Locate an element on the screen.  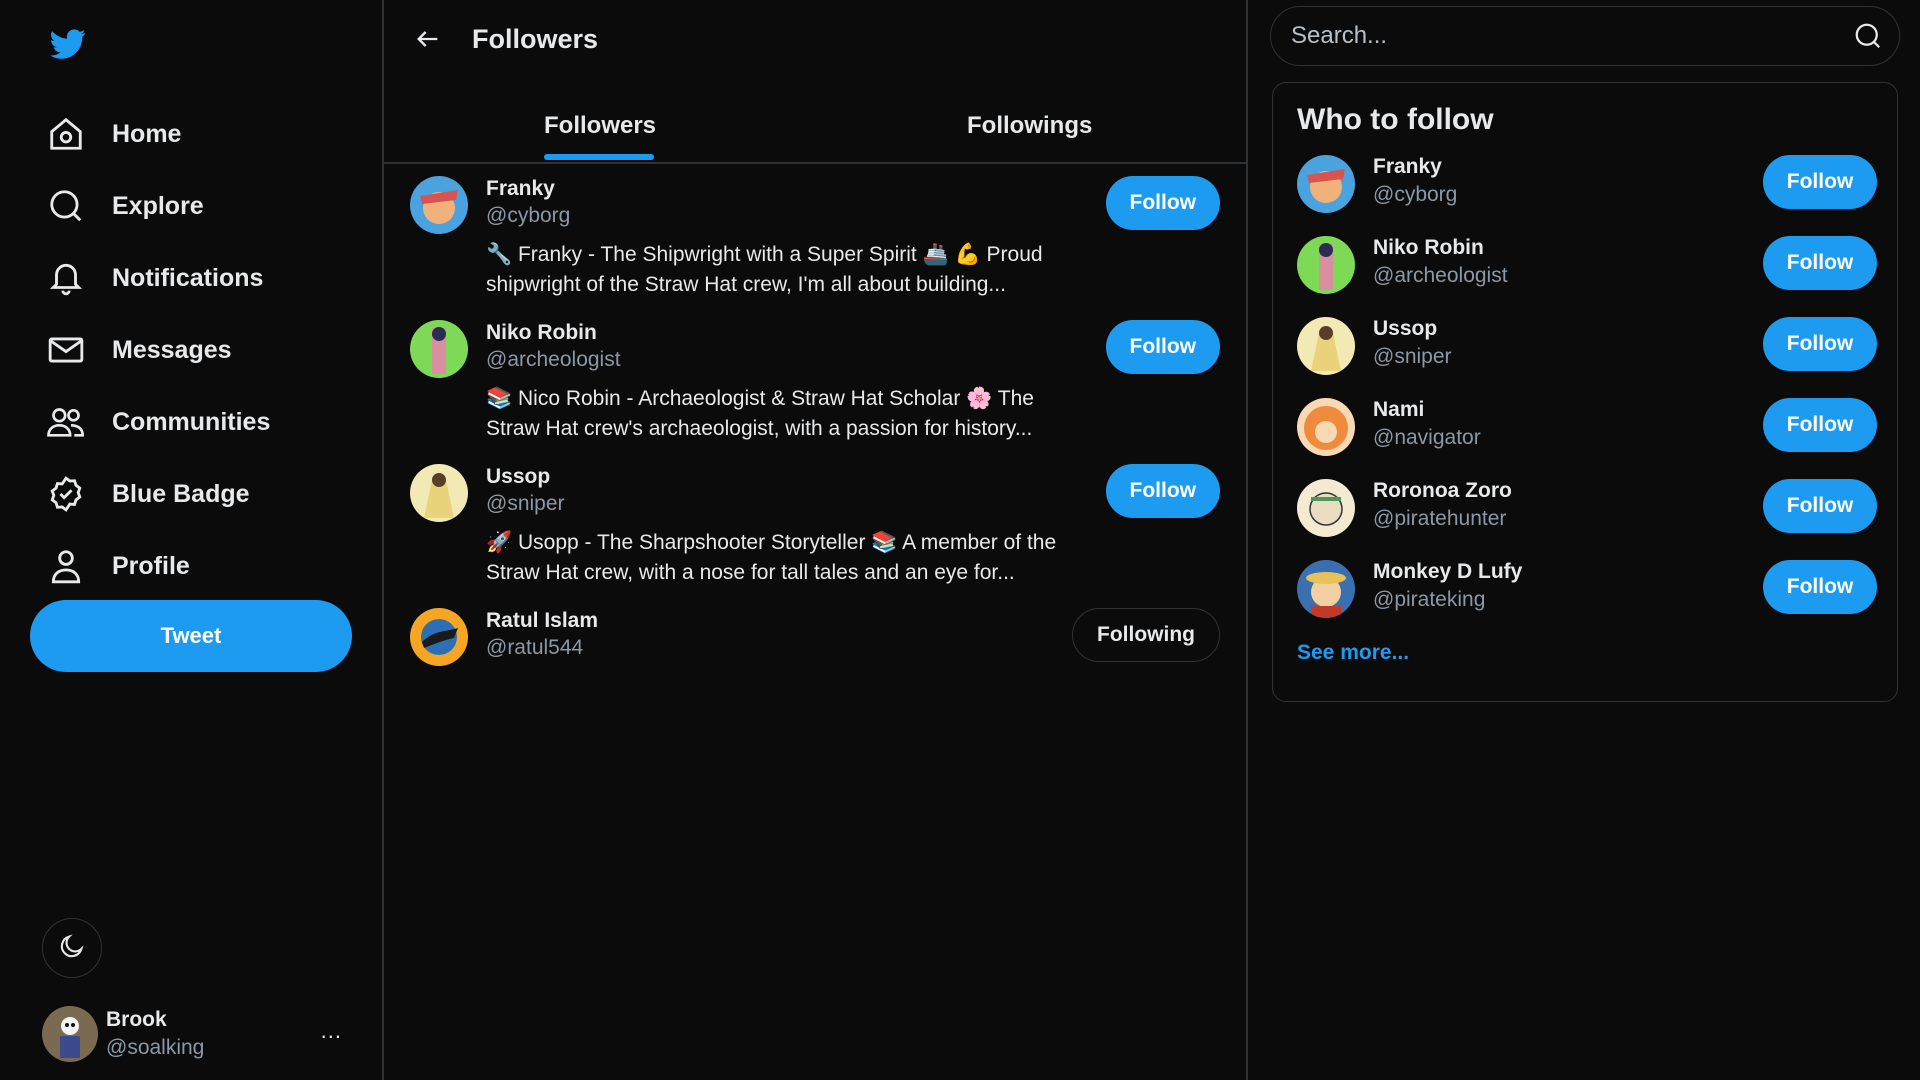
theme-toggle-button is located at coordinates (72, 948).